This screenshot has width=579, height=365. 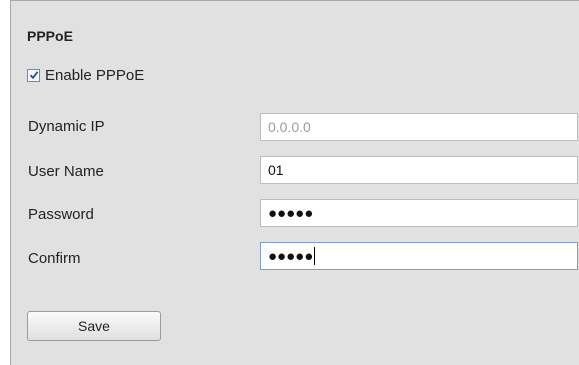 I want to click on text-caret, so click(x=315, y=256).